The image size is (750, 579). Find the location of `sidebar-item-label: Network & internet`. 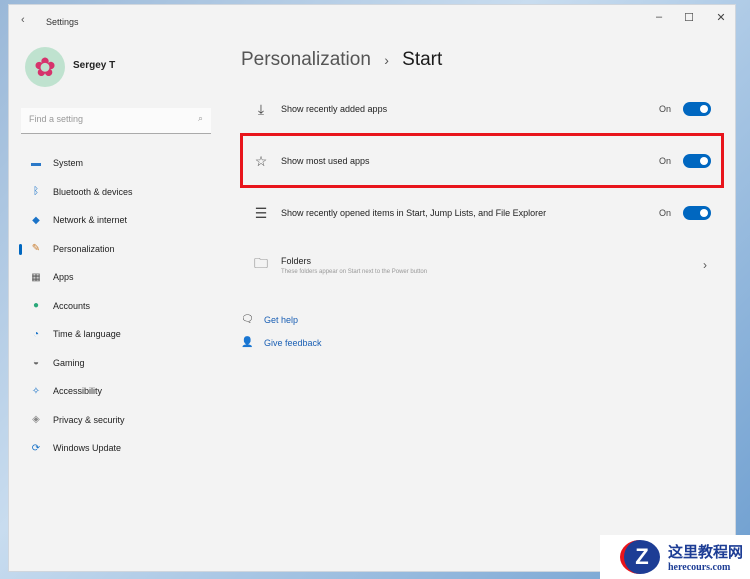

sidebar-item-label: Network & internet is located at coordinates (90, 220).